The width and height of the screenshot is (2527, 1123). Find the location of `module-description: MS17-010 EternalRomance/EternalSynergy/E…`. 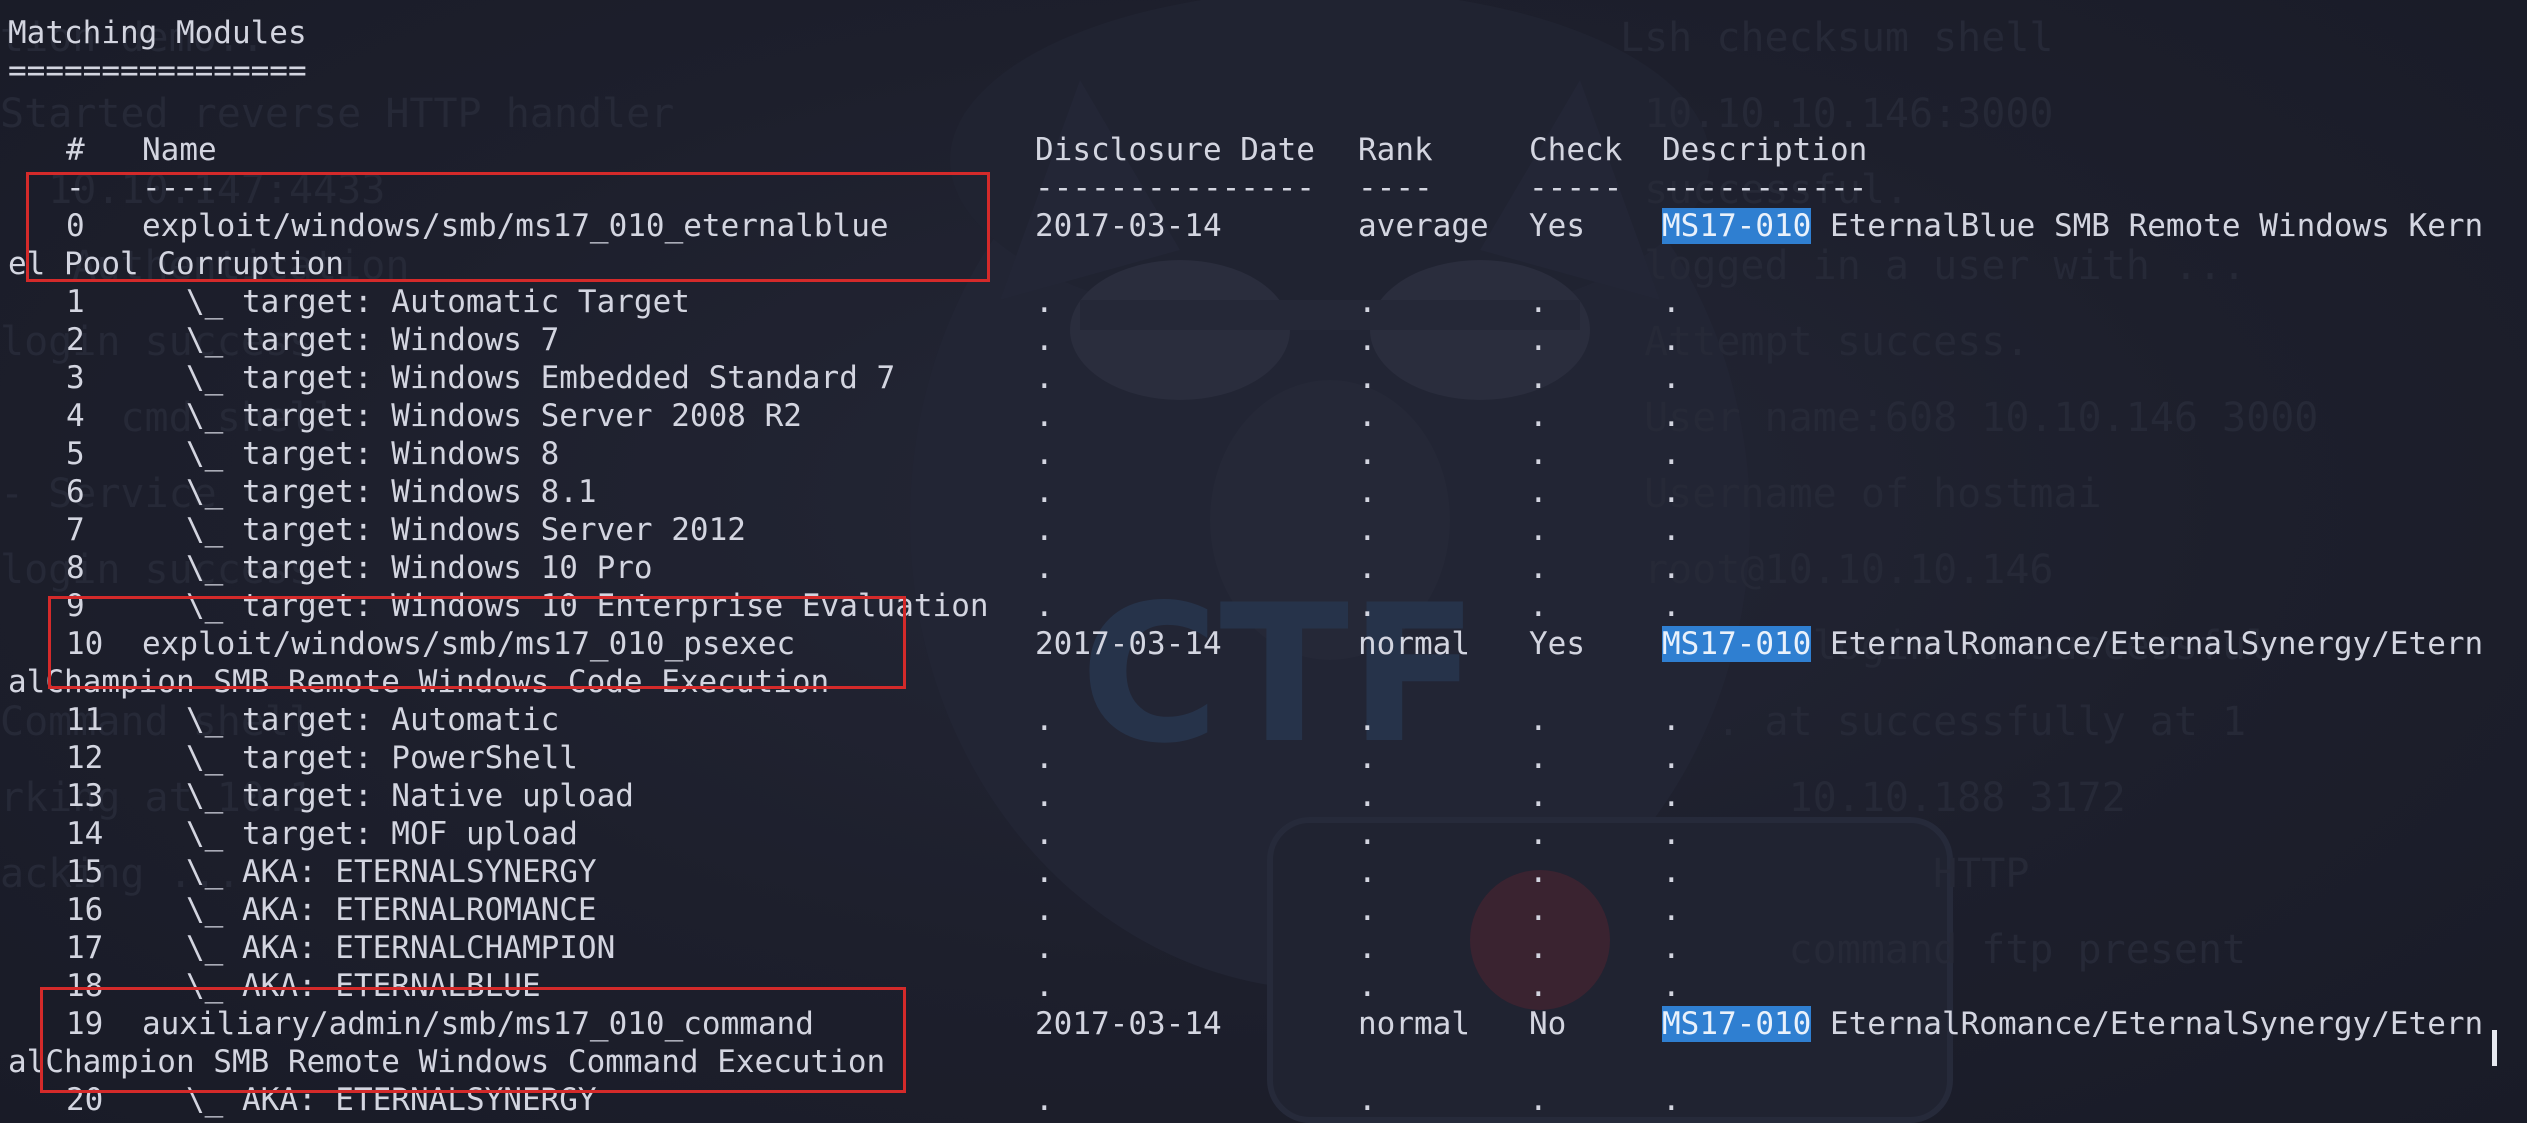

module-description: MS17-010 EternalRomance/EternalSynergy/E… is located at coordinates (2072, 1024).